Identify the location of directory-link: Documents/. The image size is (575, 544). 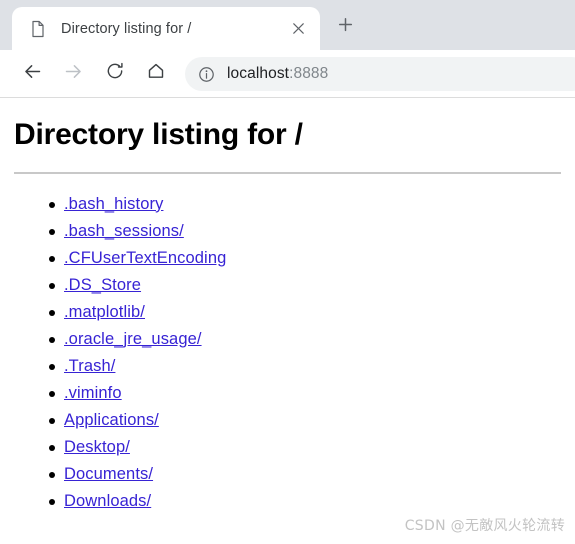
(108, 474).